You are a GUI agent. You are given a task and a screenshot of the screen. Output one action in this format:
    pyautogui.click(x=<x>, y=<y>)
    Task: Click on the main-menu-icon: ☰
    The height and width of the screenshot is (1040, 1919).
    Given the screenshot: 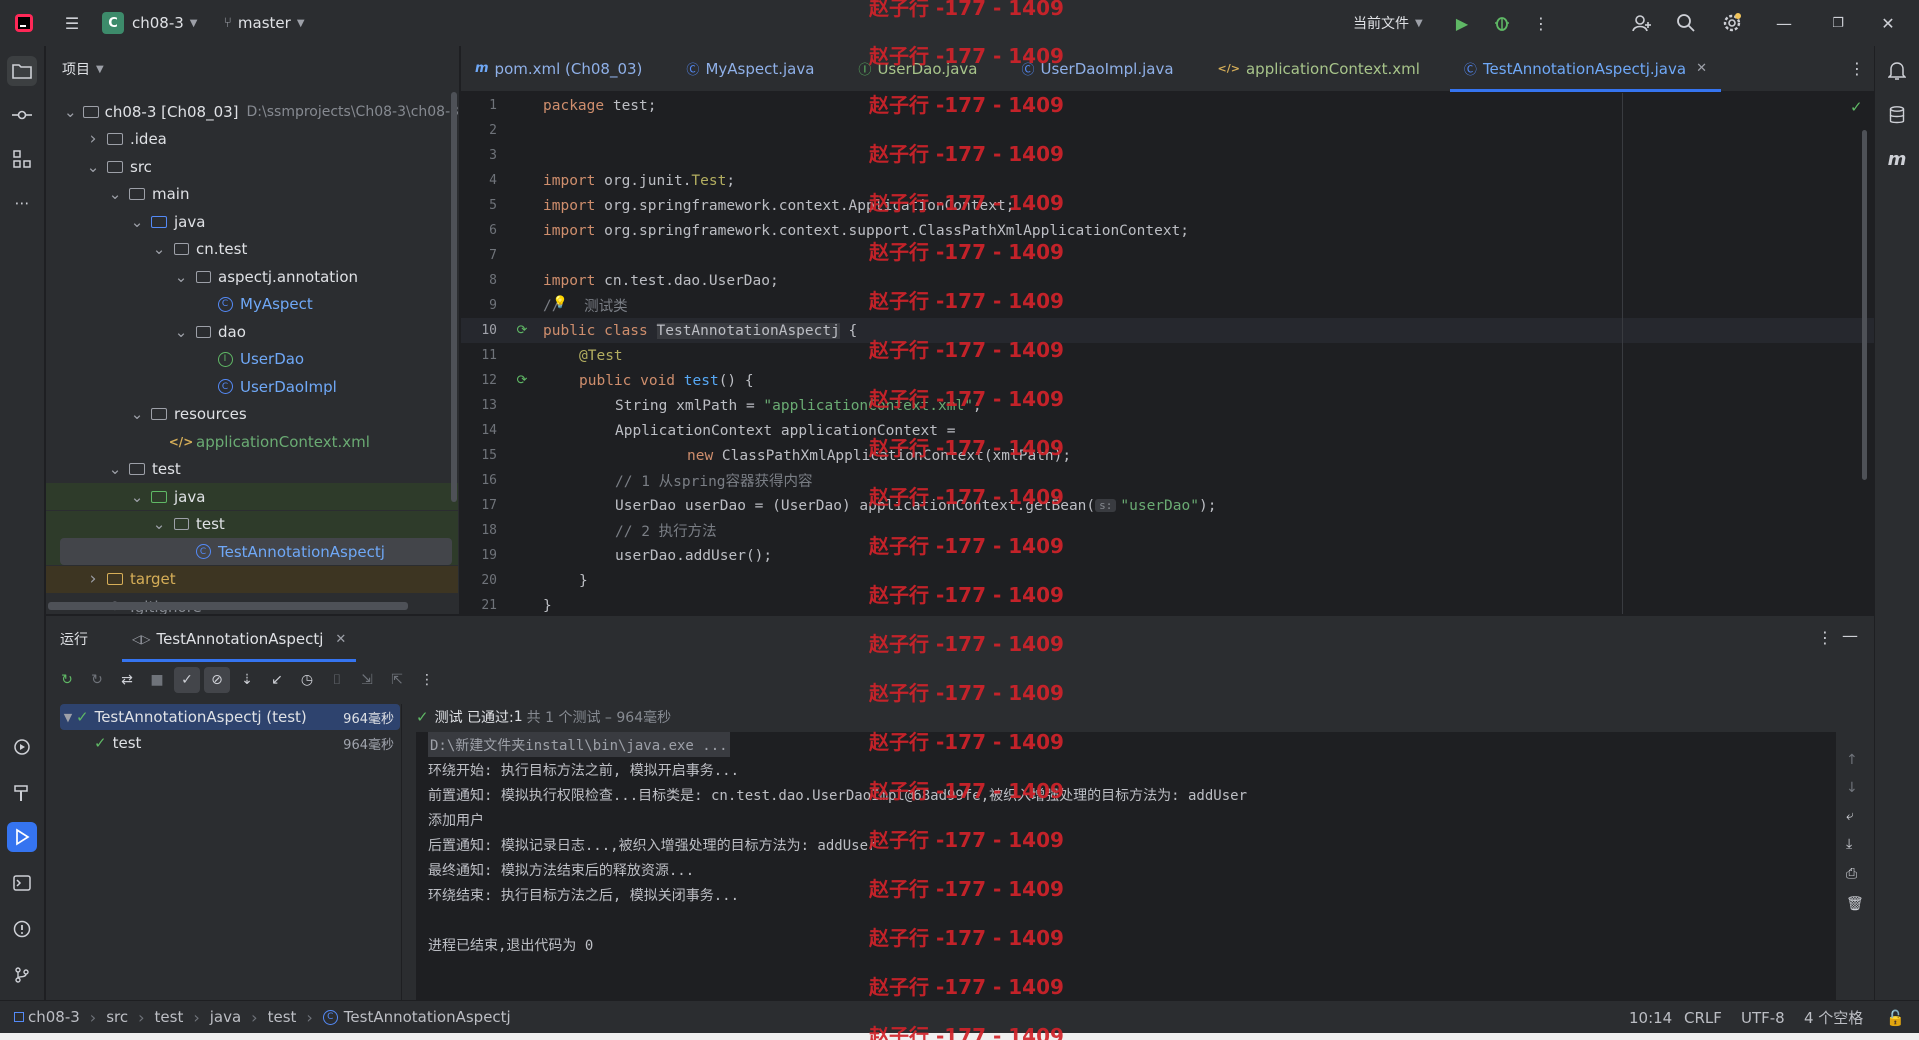 What is the action you would take?
    pyautogui.click(x=72, y=23)
    